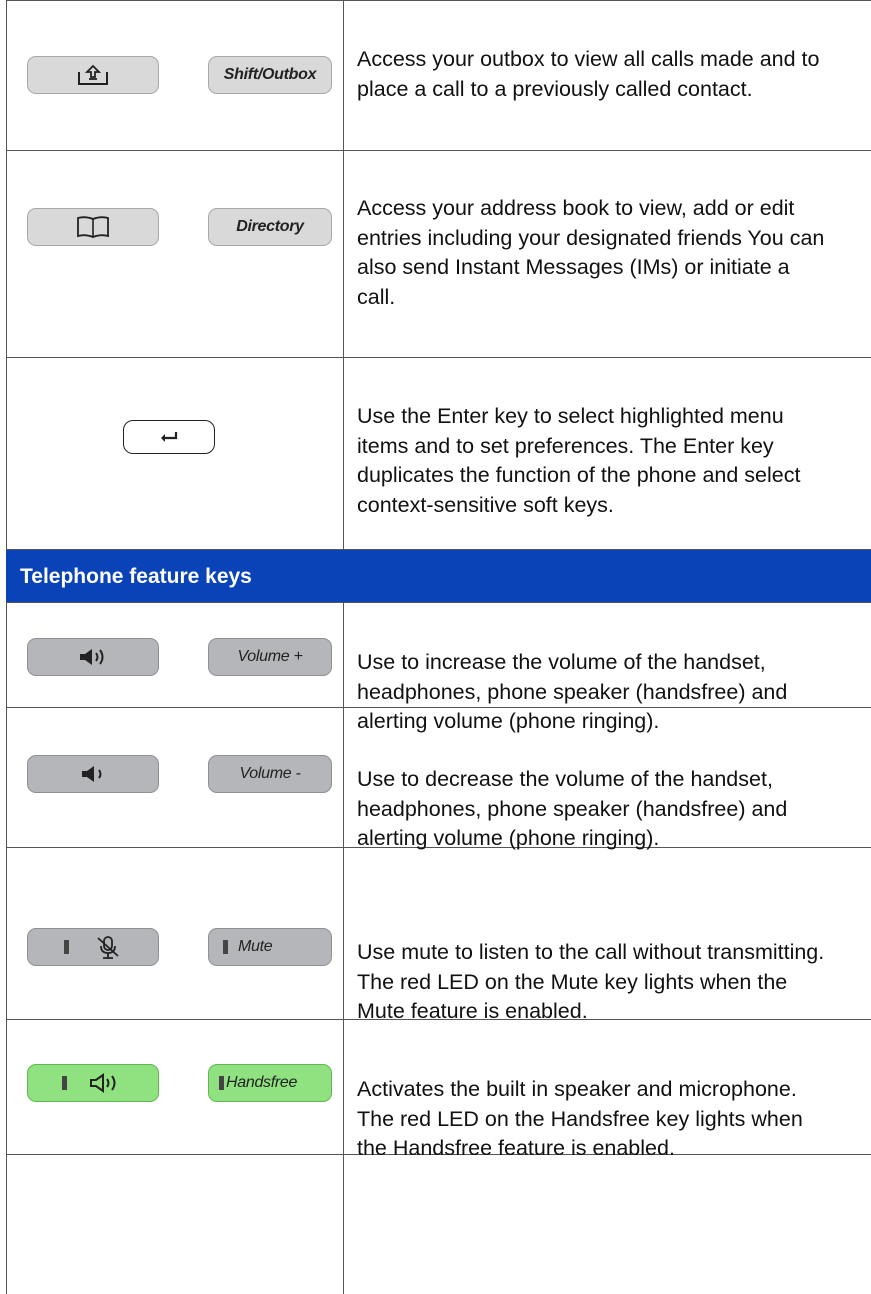  Describe the element at coordinates (6, 647) in the screenshot. I see `table-left-border` at that location.